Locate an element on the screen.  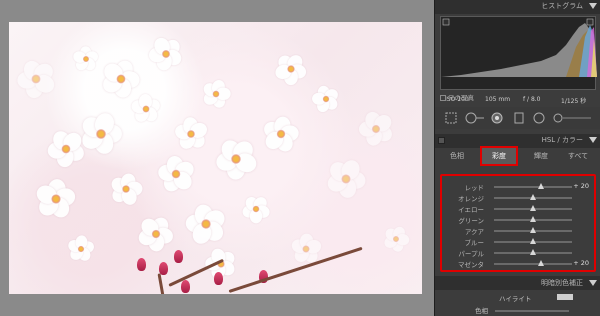
histogram-graph is located at coordinates (519, 47).